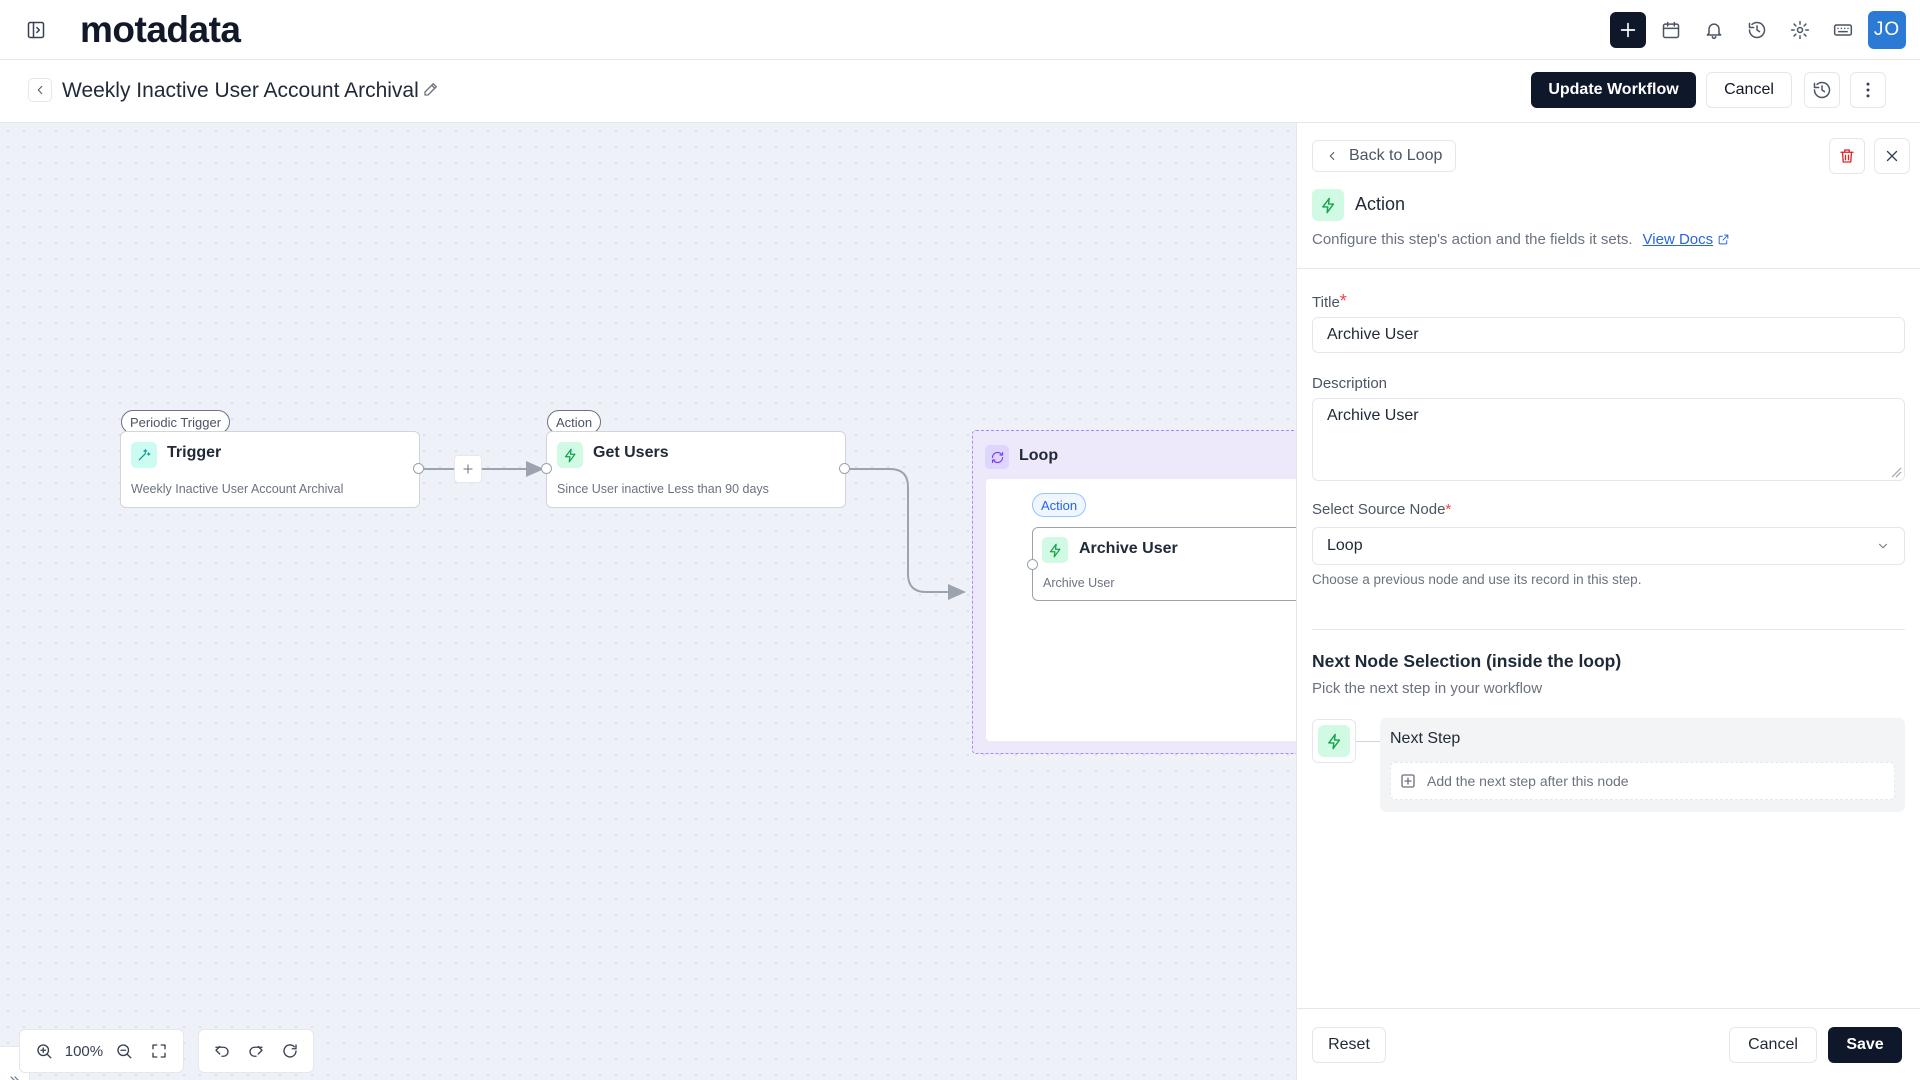  Describe the element at coordinates (631, 452) in the screenshot. I see `node-title: Get Users` at that location.